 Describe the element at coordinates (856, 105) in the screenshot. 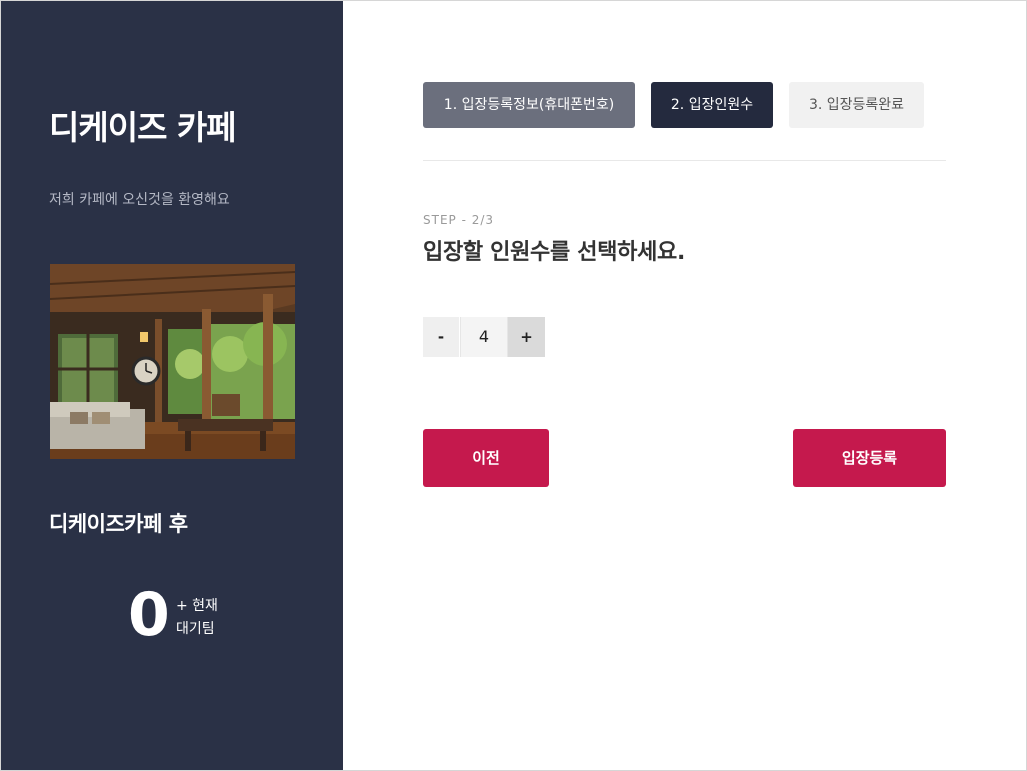

I see `tab-registration-complete: 3. 입장등록완료` at that location.